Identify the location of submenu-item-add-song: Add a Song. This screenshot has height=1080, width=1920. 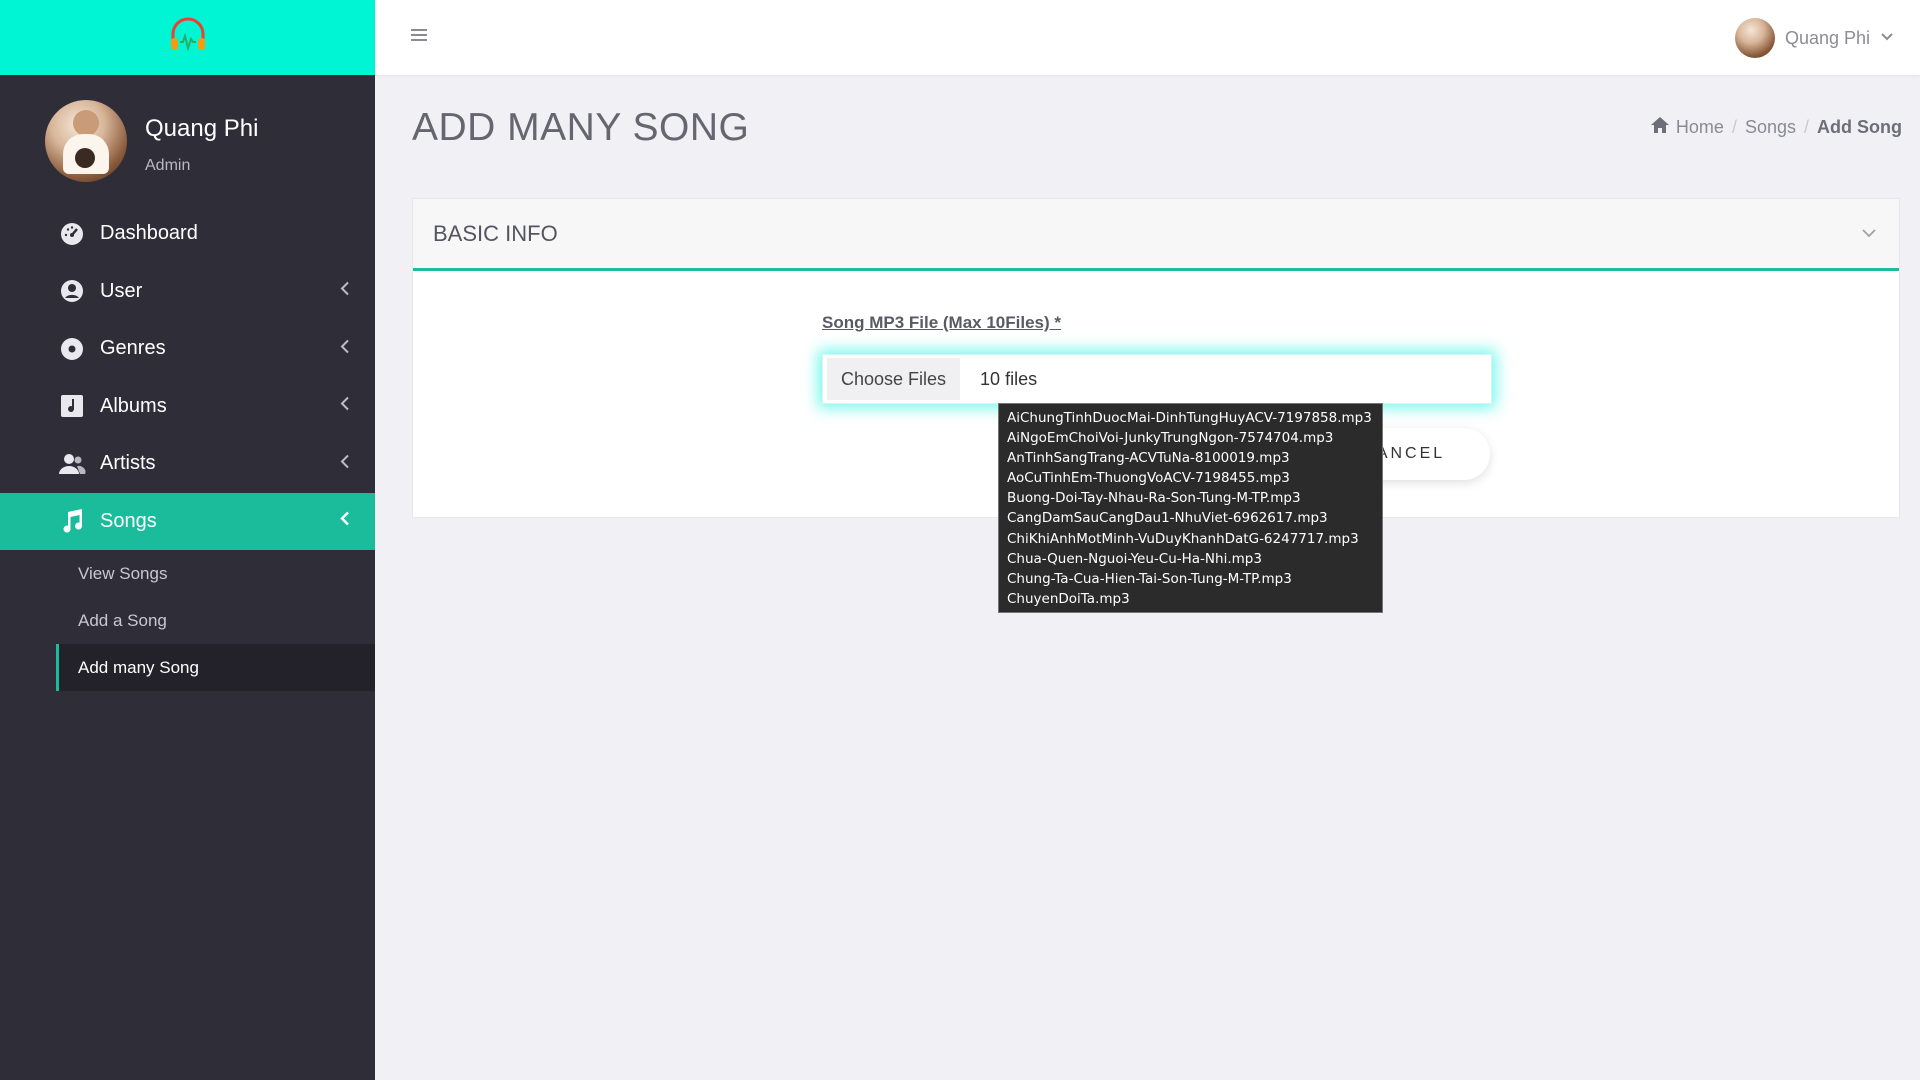
(187, 620).